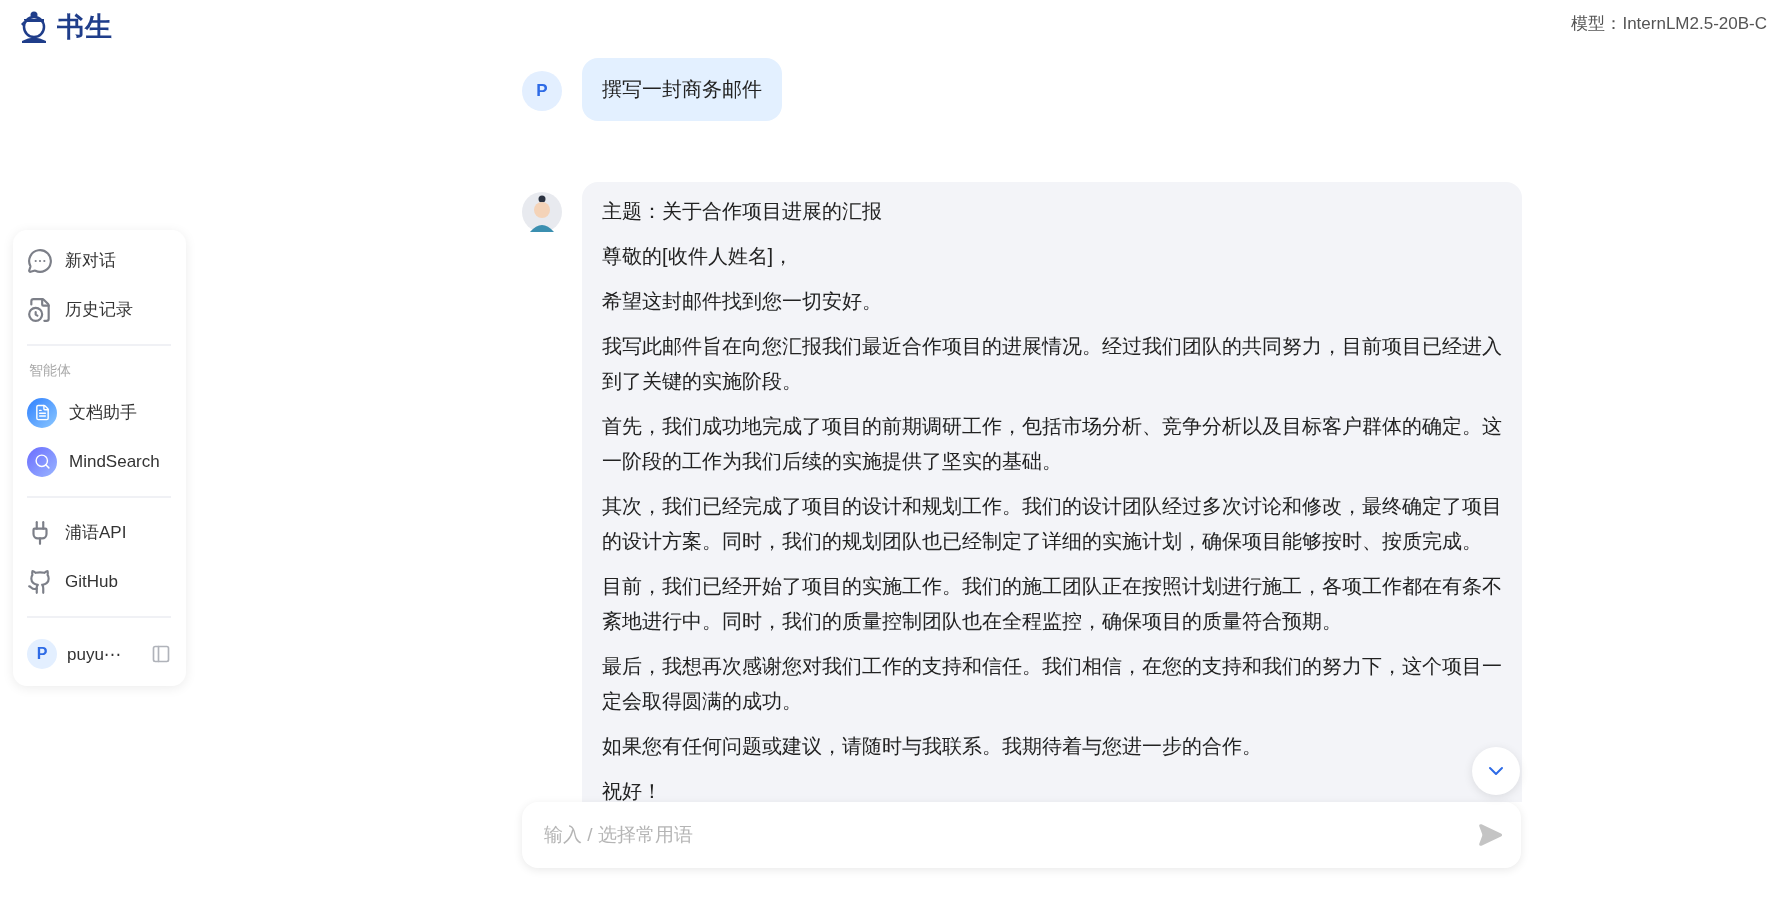 Image resolution: width=1767 pixels, height=912 pixels. What do you see at coordinates (1669, 24) in the screenshot?
I see `model-label: 模型：InternLM2.5-20B-C` at bounding box center [1669, 24].